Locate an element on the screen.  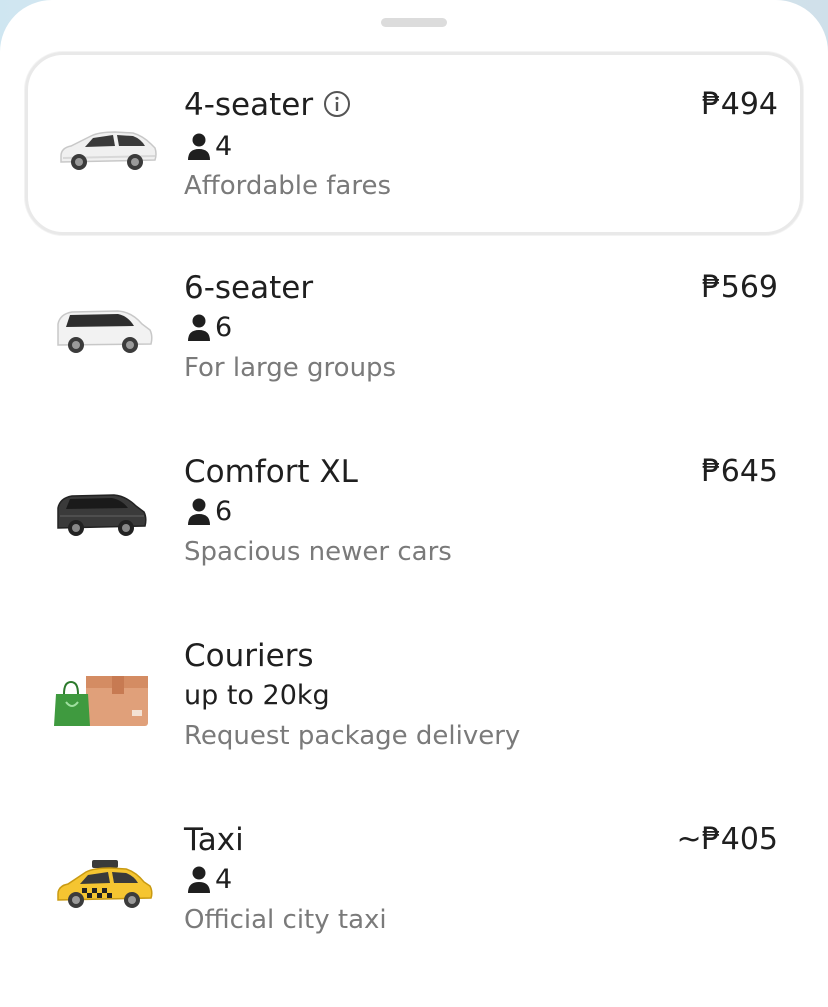
taxi-icon is located at coordinates (105, 884).